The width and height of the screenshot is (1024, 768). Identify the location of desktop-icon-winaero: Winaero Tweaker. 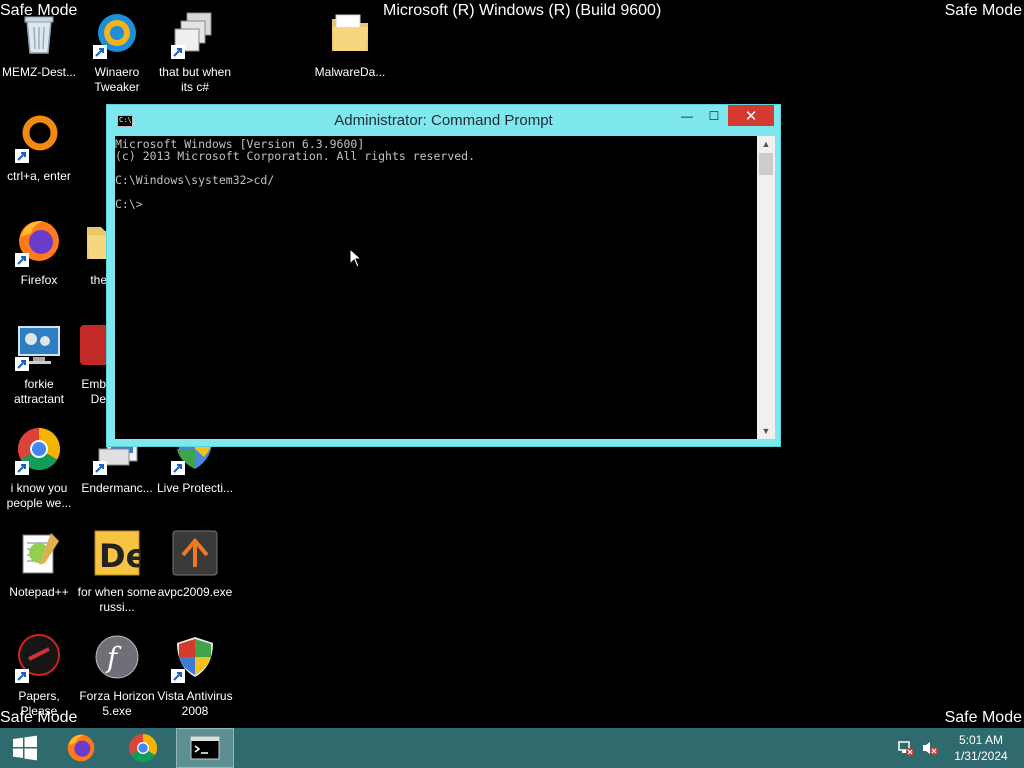
(117, 52).